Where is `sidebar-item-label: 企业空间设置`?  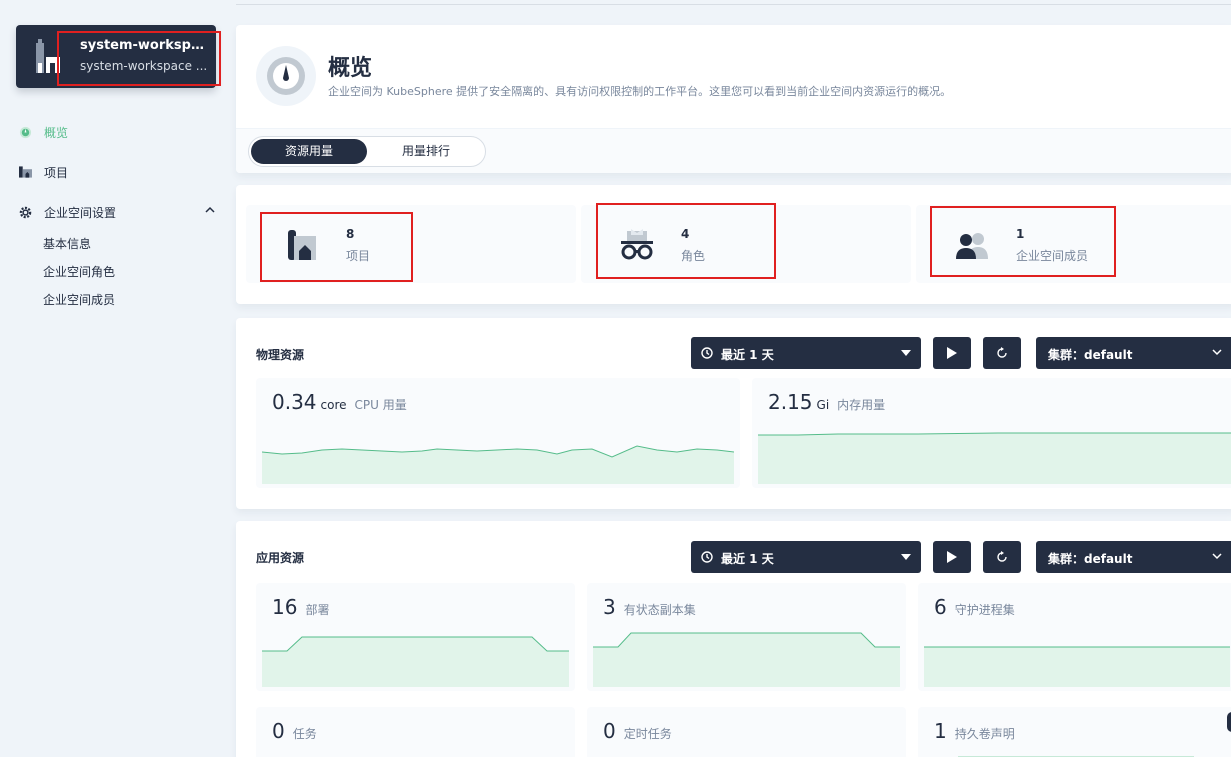 sidebar-item-label: 企业空间设置 is located at coordinates (80, 212).